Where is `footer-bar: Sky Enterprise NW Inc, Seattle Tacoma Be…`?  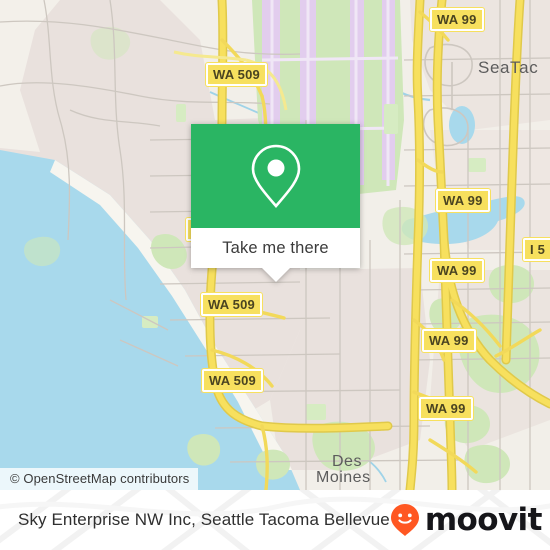 footer-bar: Sky Enterprise NW Inc, Seattle Tacoma Be… is located at coordinates (275, 520).